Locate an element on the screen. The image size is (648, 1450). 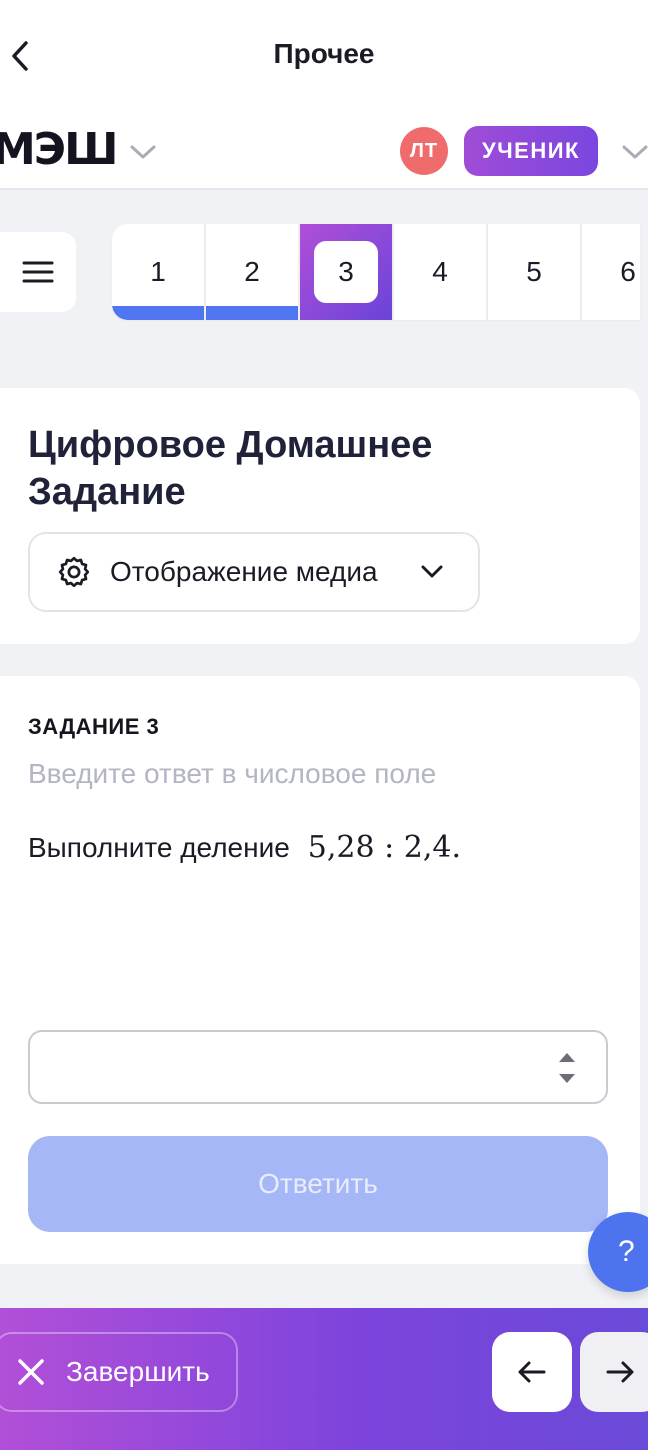
avatar: ЛТ is located at coordinates (424, 151).